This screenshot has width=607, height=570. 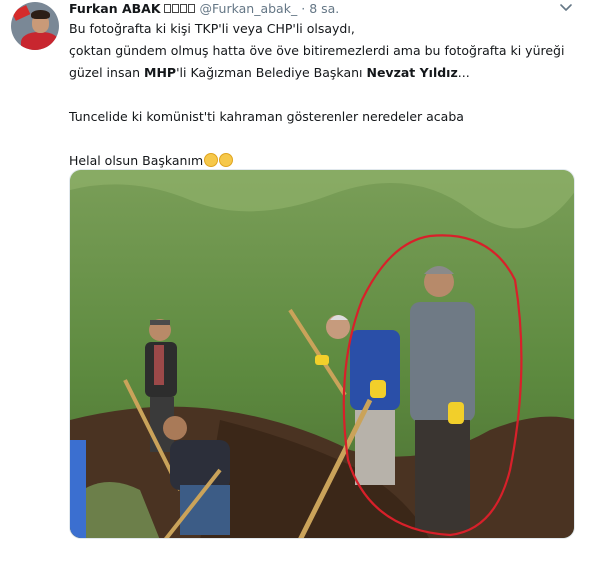 What do you see at coordinates (249, 8) in the screenshot?
I see `author-handle: @Furkan_abak_` at bounding box center [249, 8].